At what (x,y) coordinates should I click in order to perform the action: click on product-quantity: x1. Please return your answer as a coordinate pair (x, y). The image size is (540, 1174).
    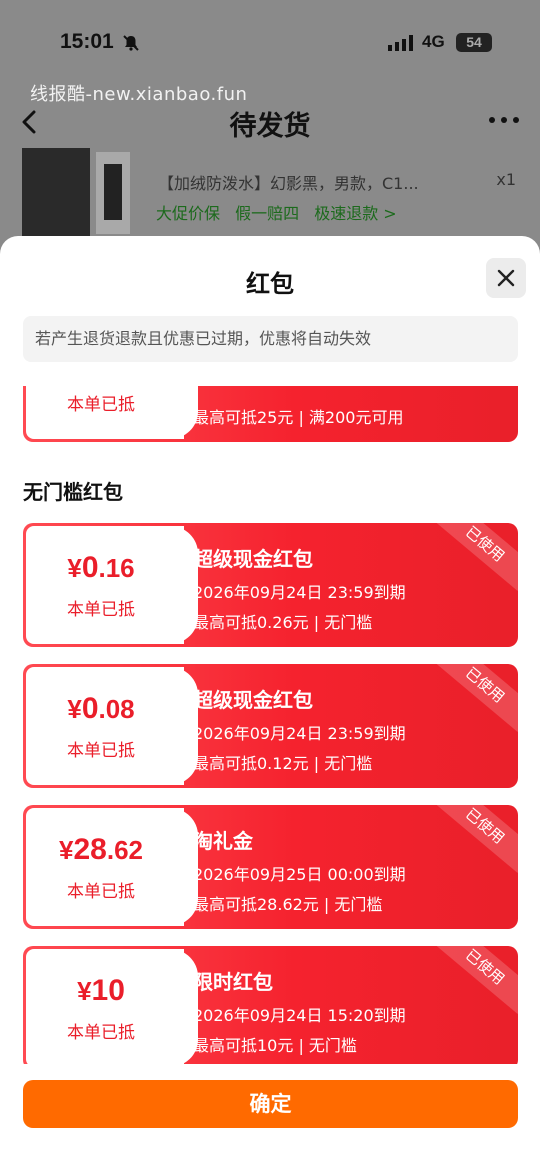
    Looking at the image, I should click on (506, 179).